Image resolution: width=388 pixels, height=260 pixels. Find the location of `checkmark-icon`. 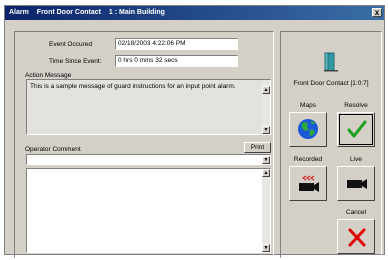

checkmark-icon is located at coordinates (357, 129).